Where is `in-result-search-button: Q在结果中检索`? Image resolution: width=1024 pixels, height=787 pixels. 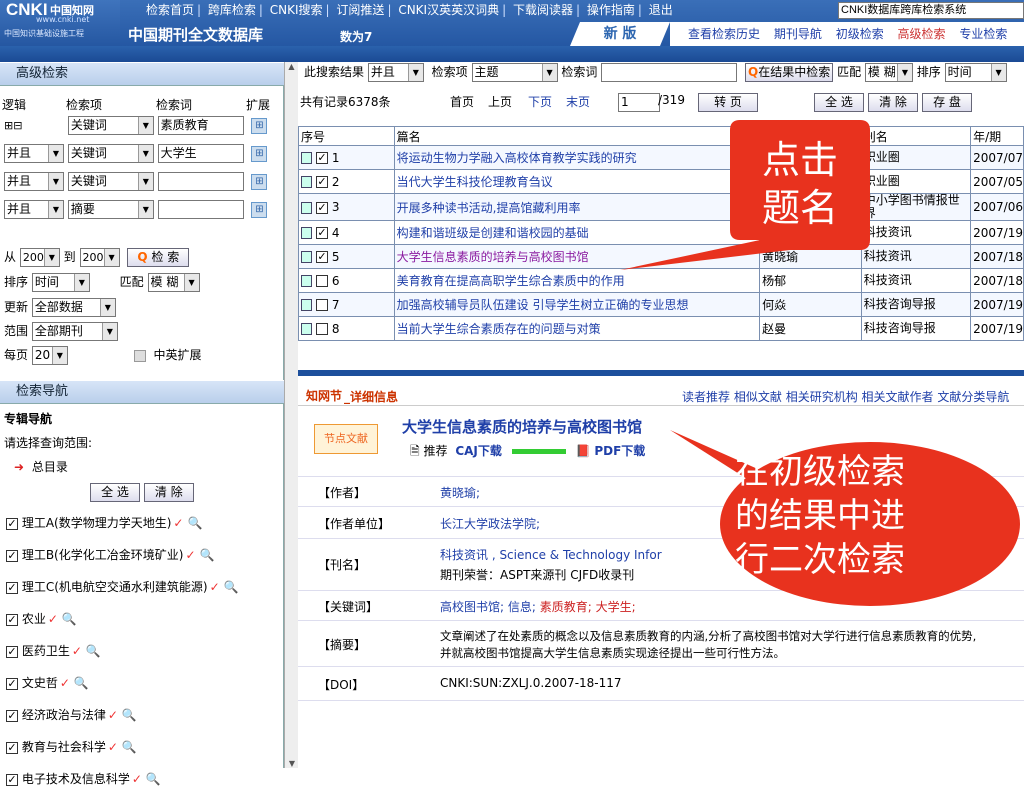 in-result-search-button: Q在结果中检索 is located at coordinates (789, 72).